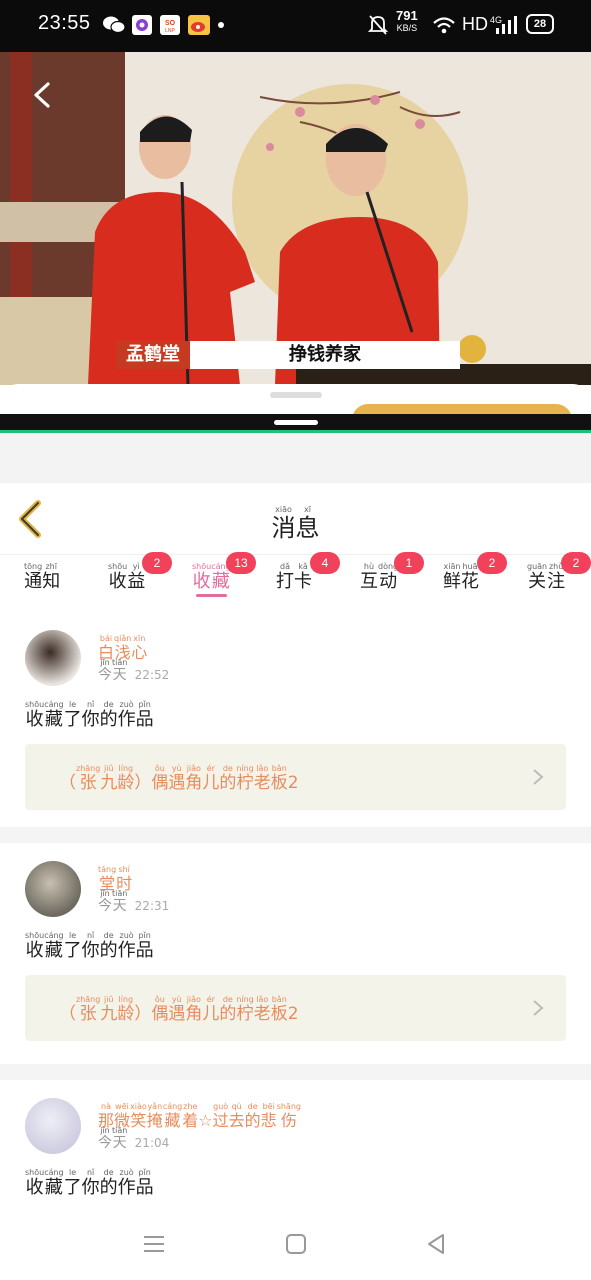  I want to click on char: 打dǎ, so click(285, 577).